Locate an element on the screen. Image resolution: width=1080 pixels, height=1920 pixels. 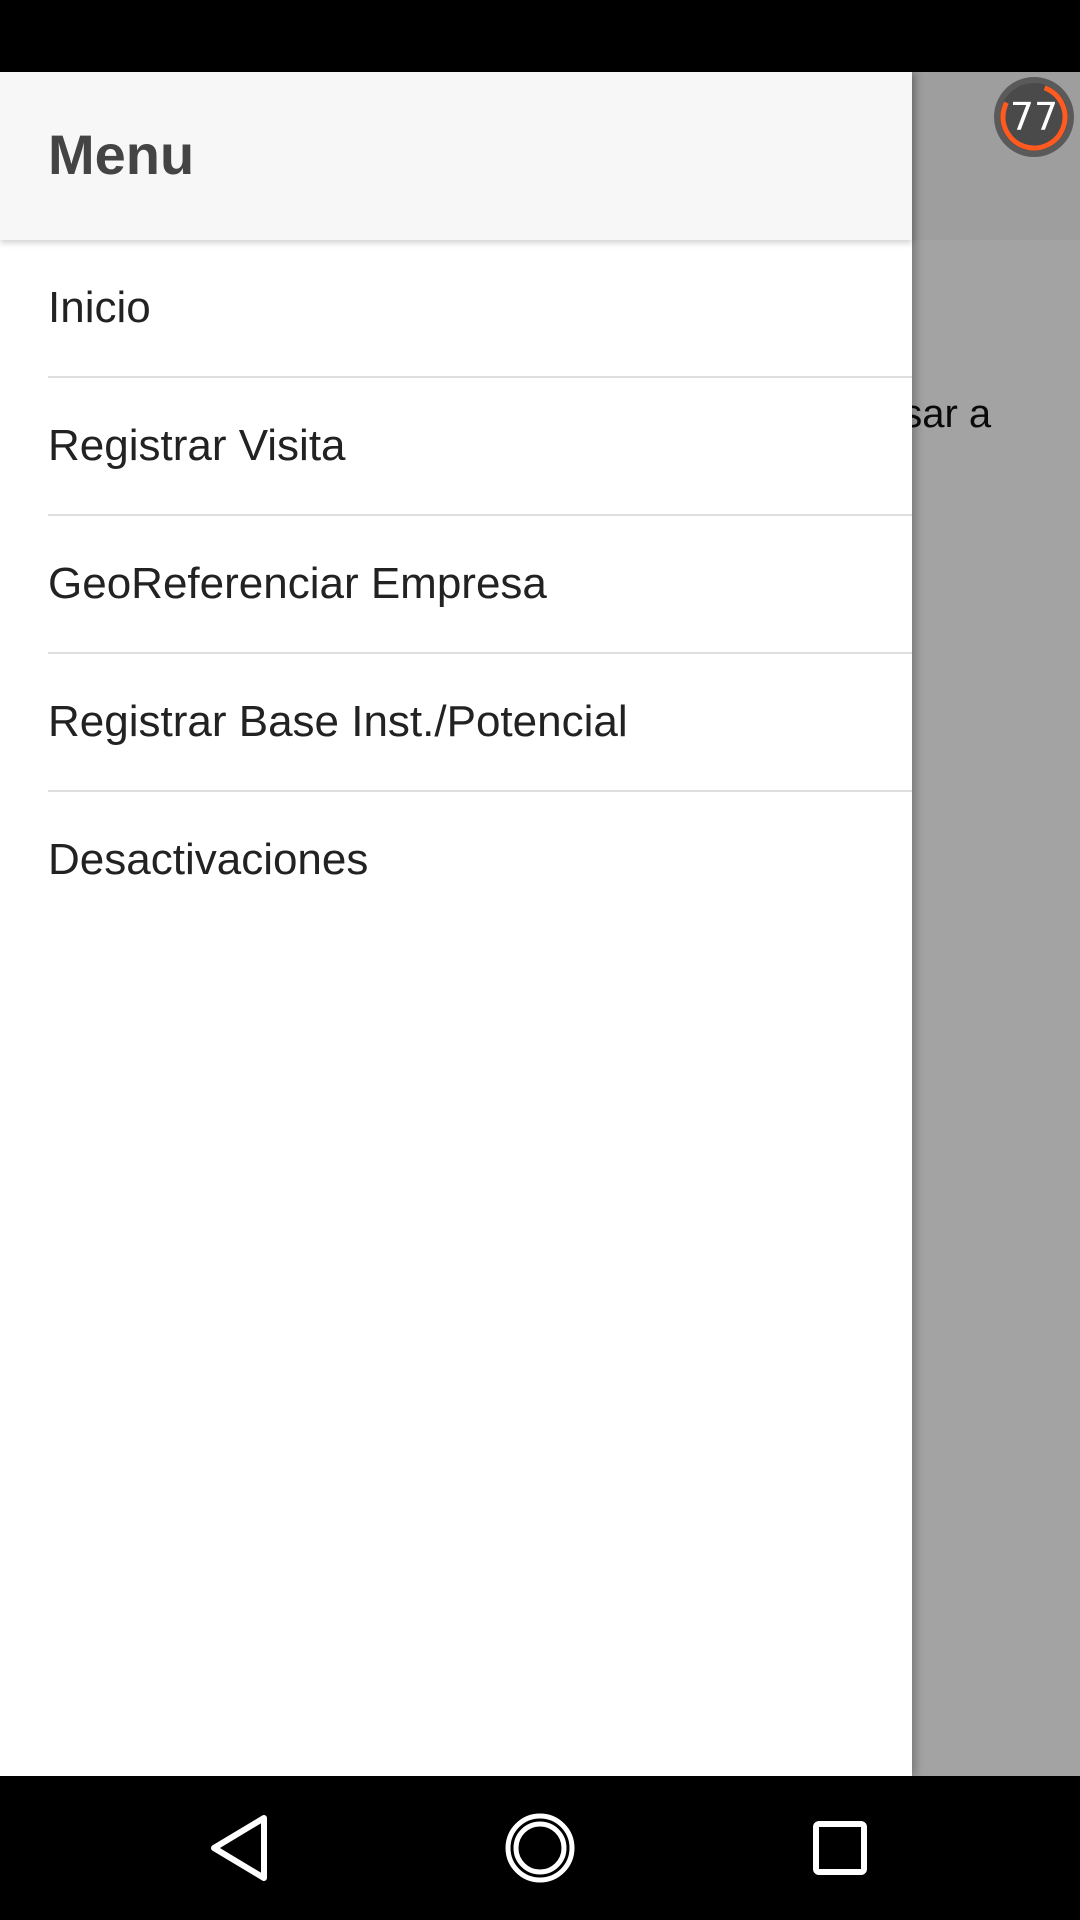
home-circle-icon is located at coordinates (540, 1848).